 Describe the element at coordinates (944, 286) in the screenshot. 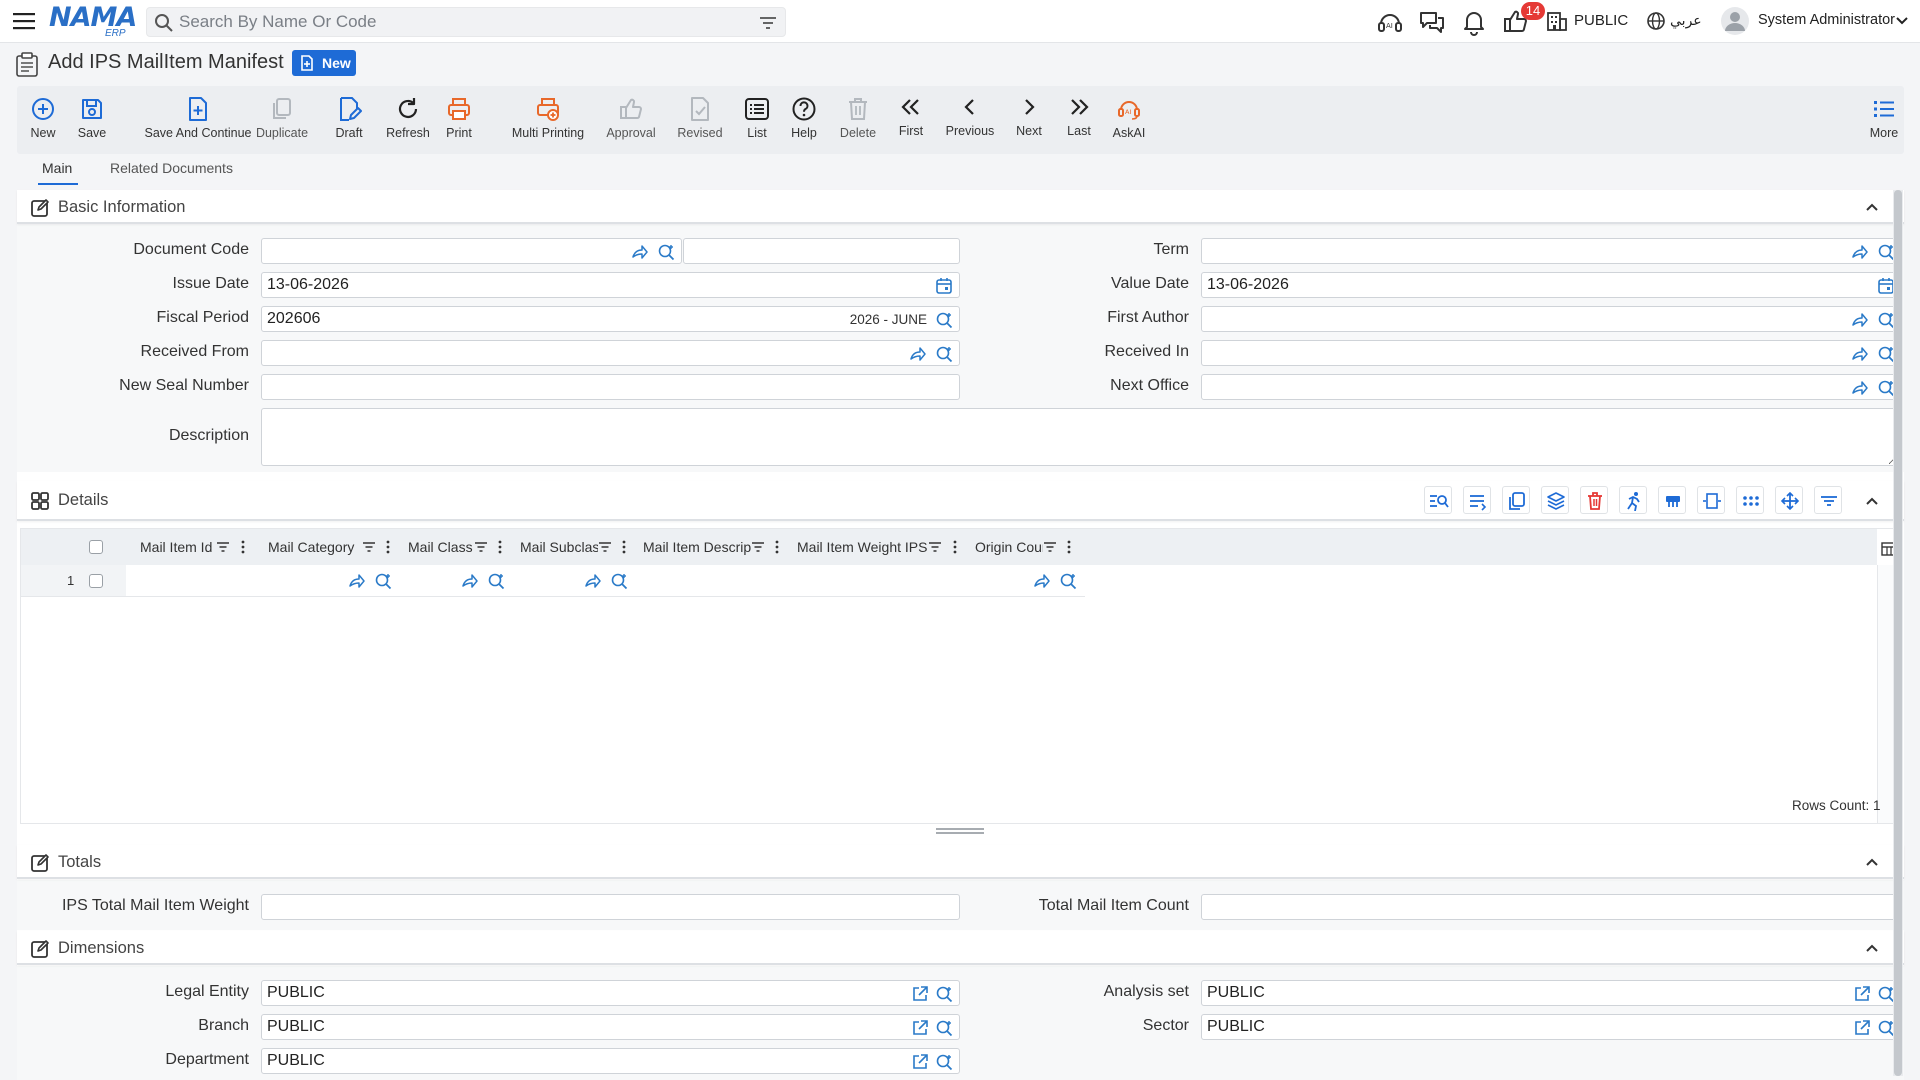

I see `calendar-icon` at that location.